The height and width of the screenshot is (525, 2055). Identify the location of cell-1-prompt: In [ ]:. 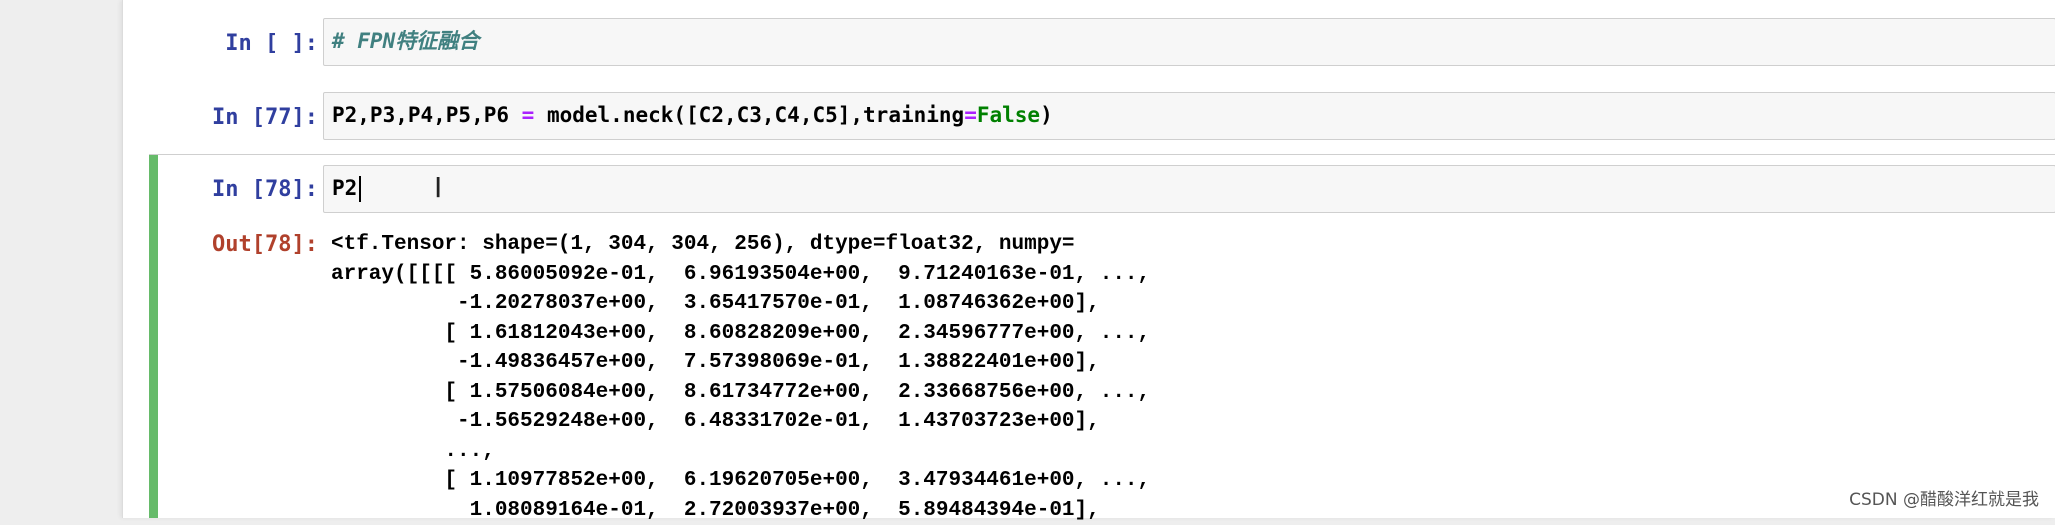
(271, 43).